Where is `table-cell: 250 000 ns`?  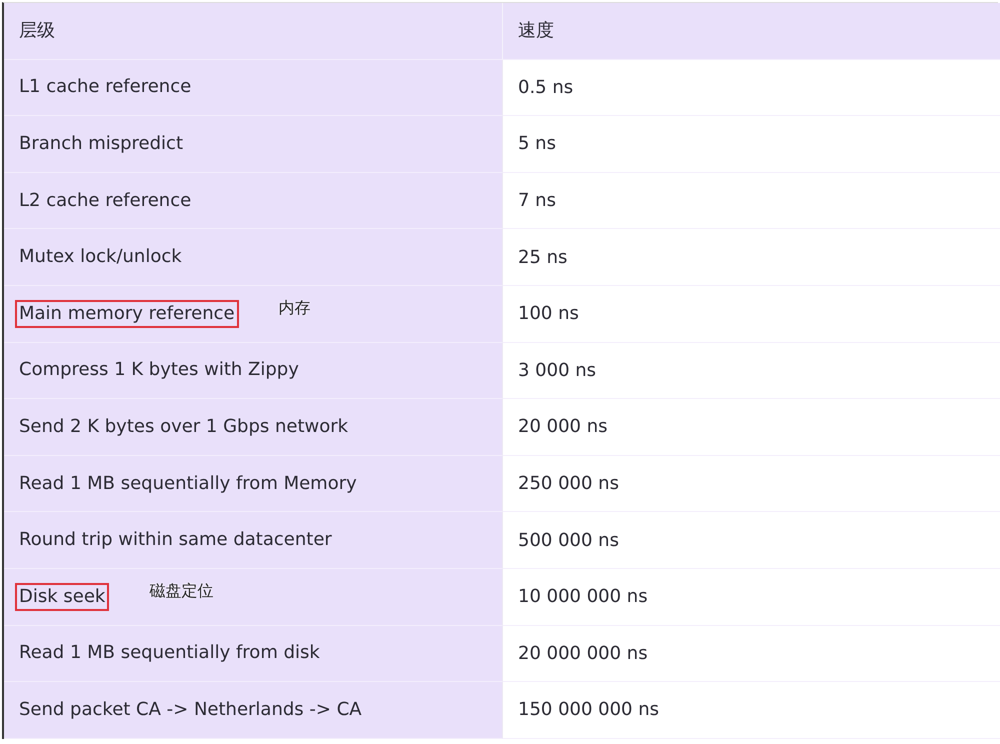
table-cell: 250 000 ns is located at coordinates (751, 484).